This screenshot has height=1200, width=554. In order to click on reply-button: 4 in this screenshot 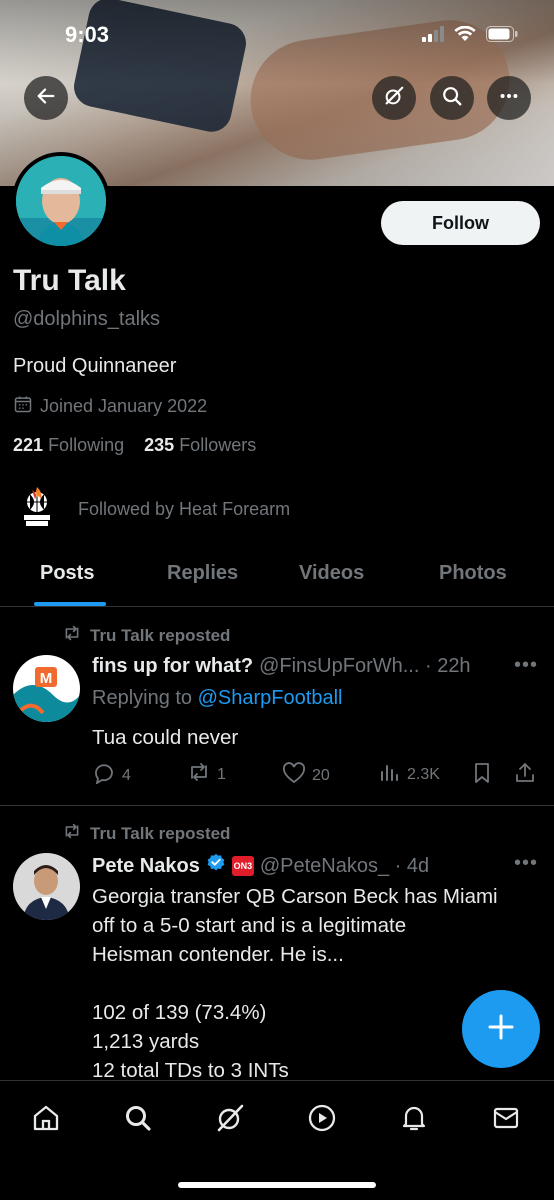, I will do `click(111, 775)`.